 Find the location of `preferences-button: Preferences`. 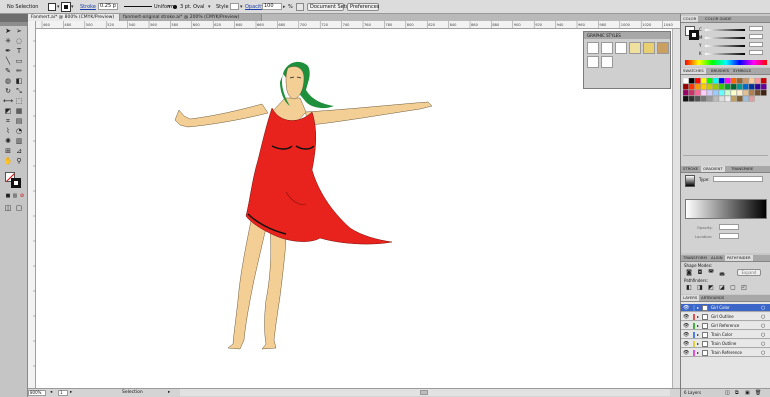

preferences-button: Preferences is located at coordinates (363, 7).